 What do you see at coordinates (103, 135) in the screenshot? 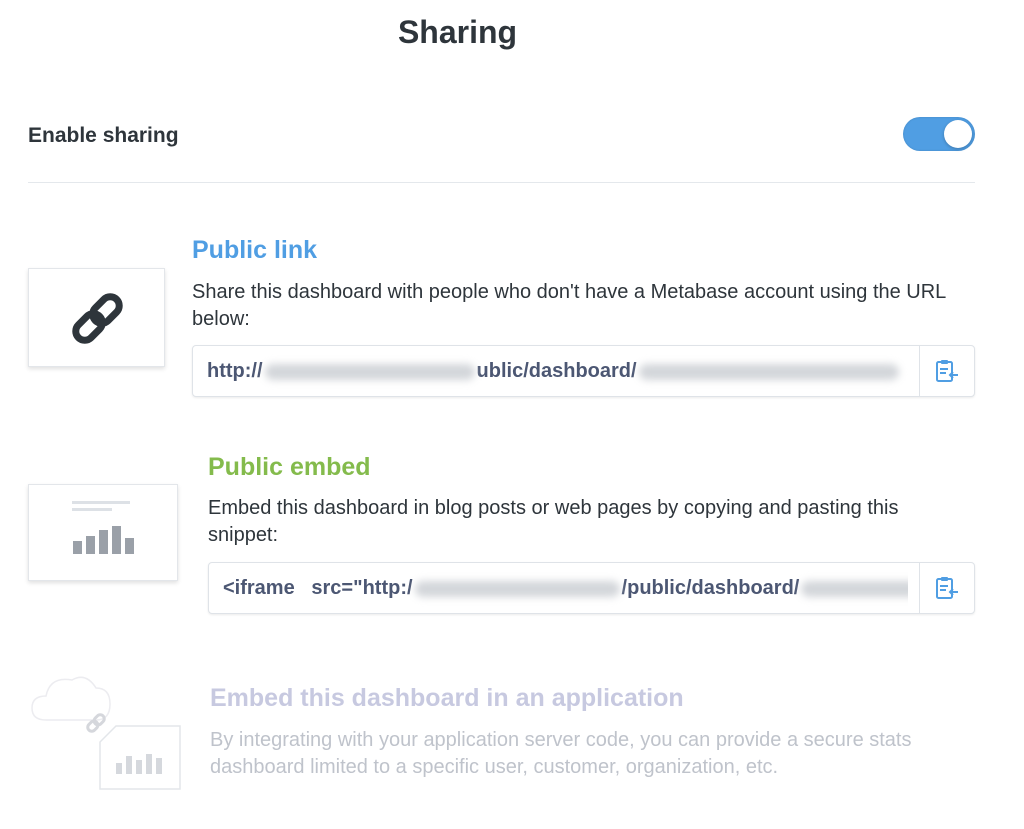
I see `enable-sharing-label: Enable sharing` at bounding box center [103, 135].